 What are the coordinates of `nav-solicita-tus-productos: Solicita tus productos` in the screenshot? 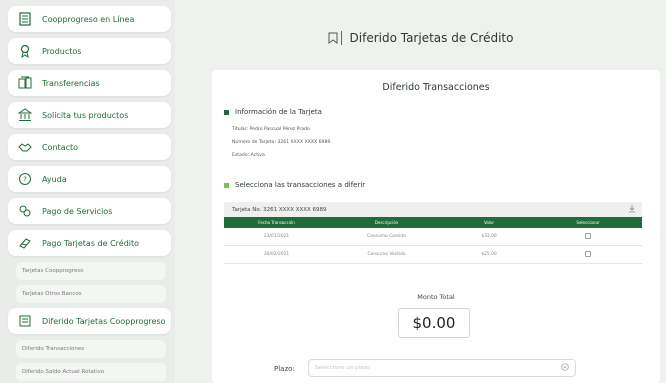 It's located at (89, 115).